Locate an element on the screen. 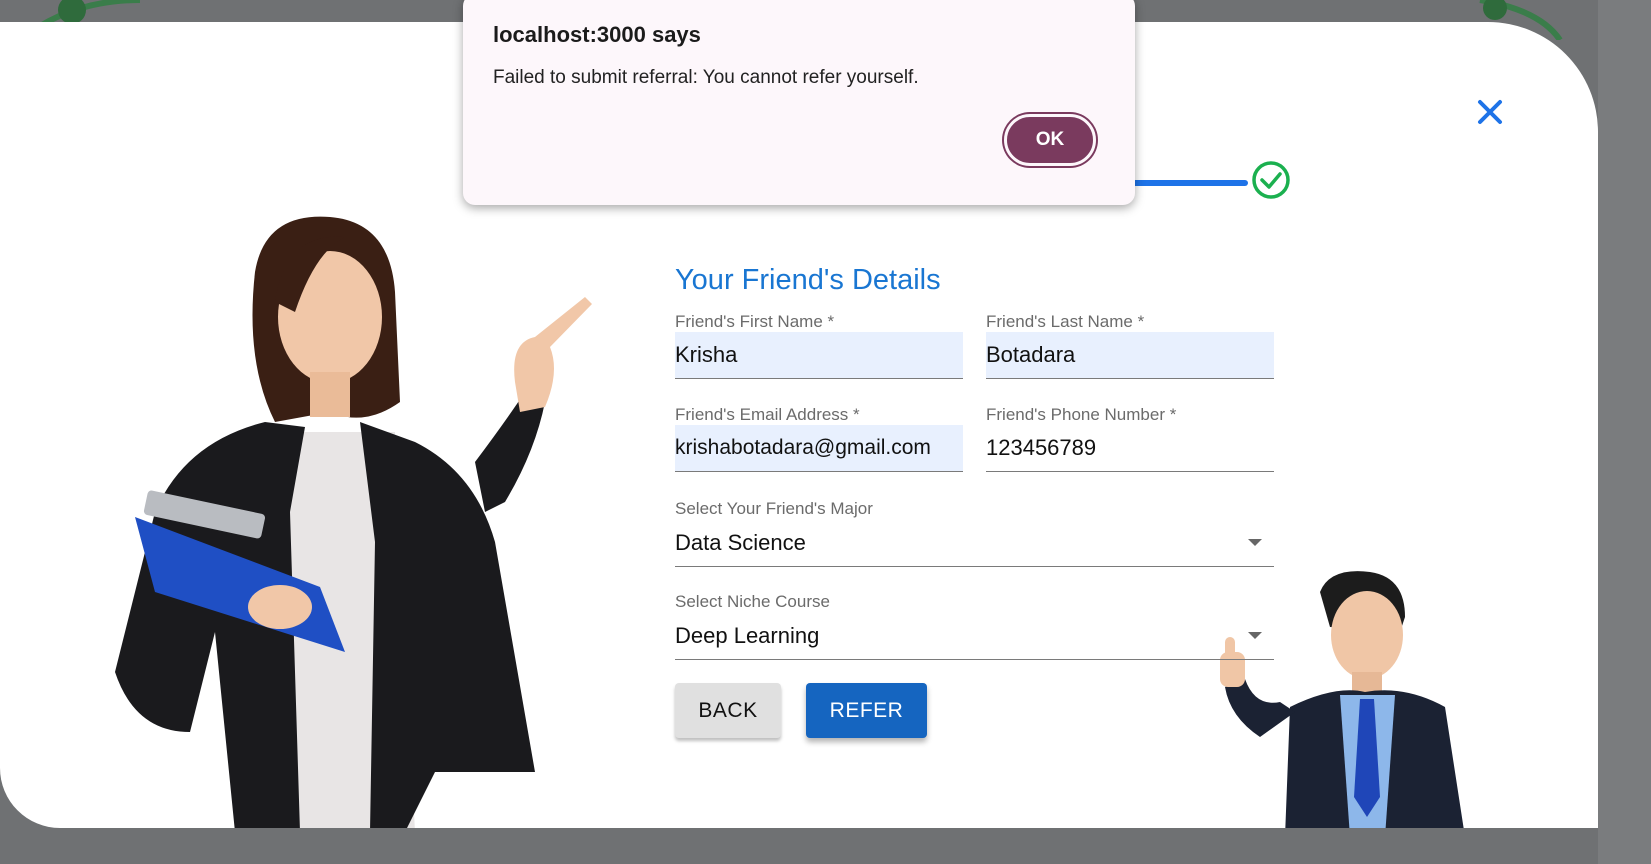 This screenshot has width=1651, height=864. first-name-label: Friend's First Name * is located at coordinates (755, 321).